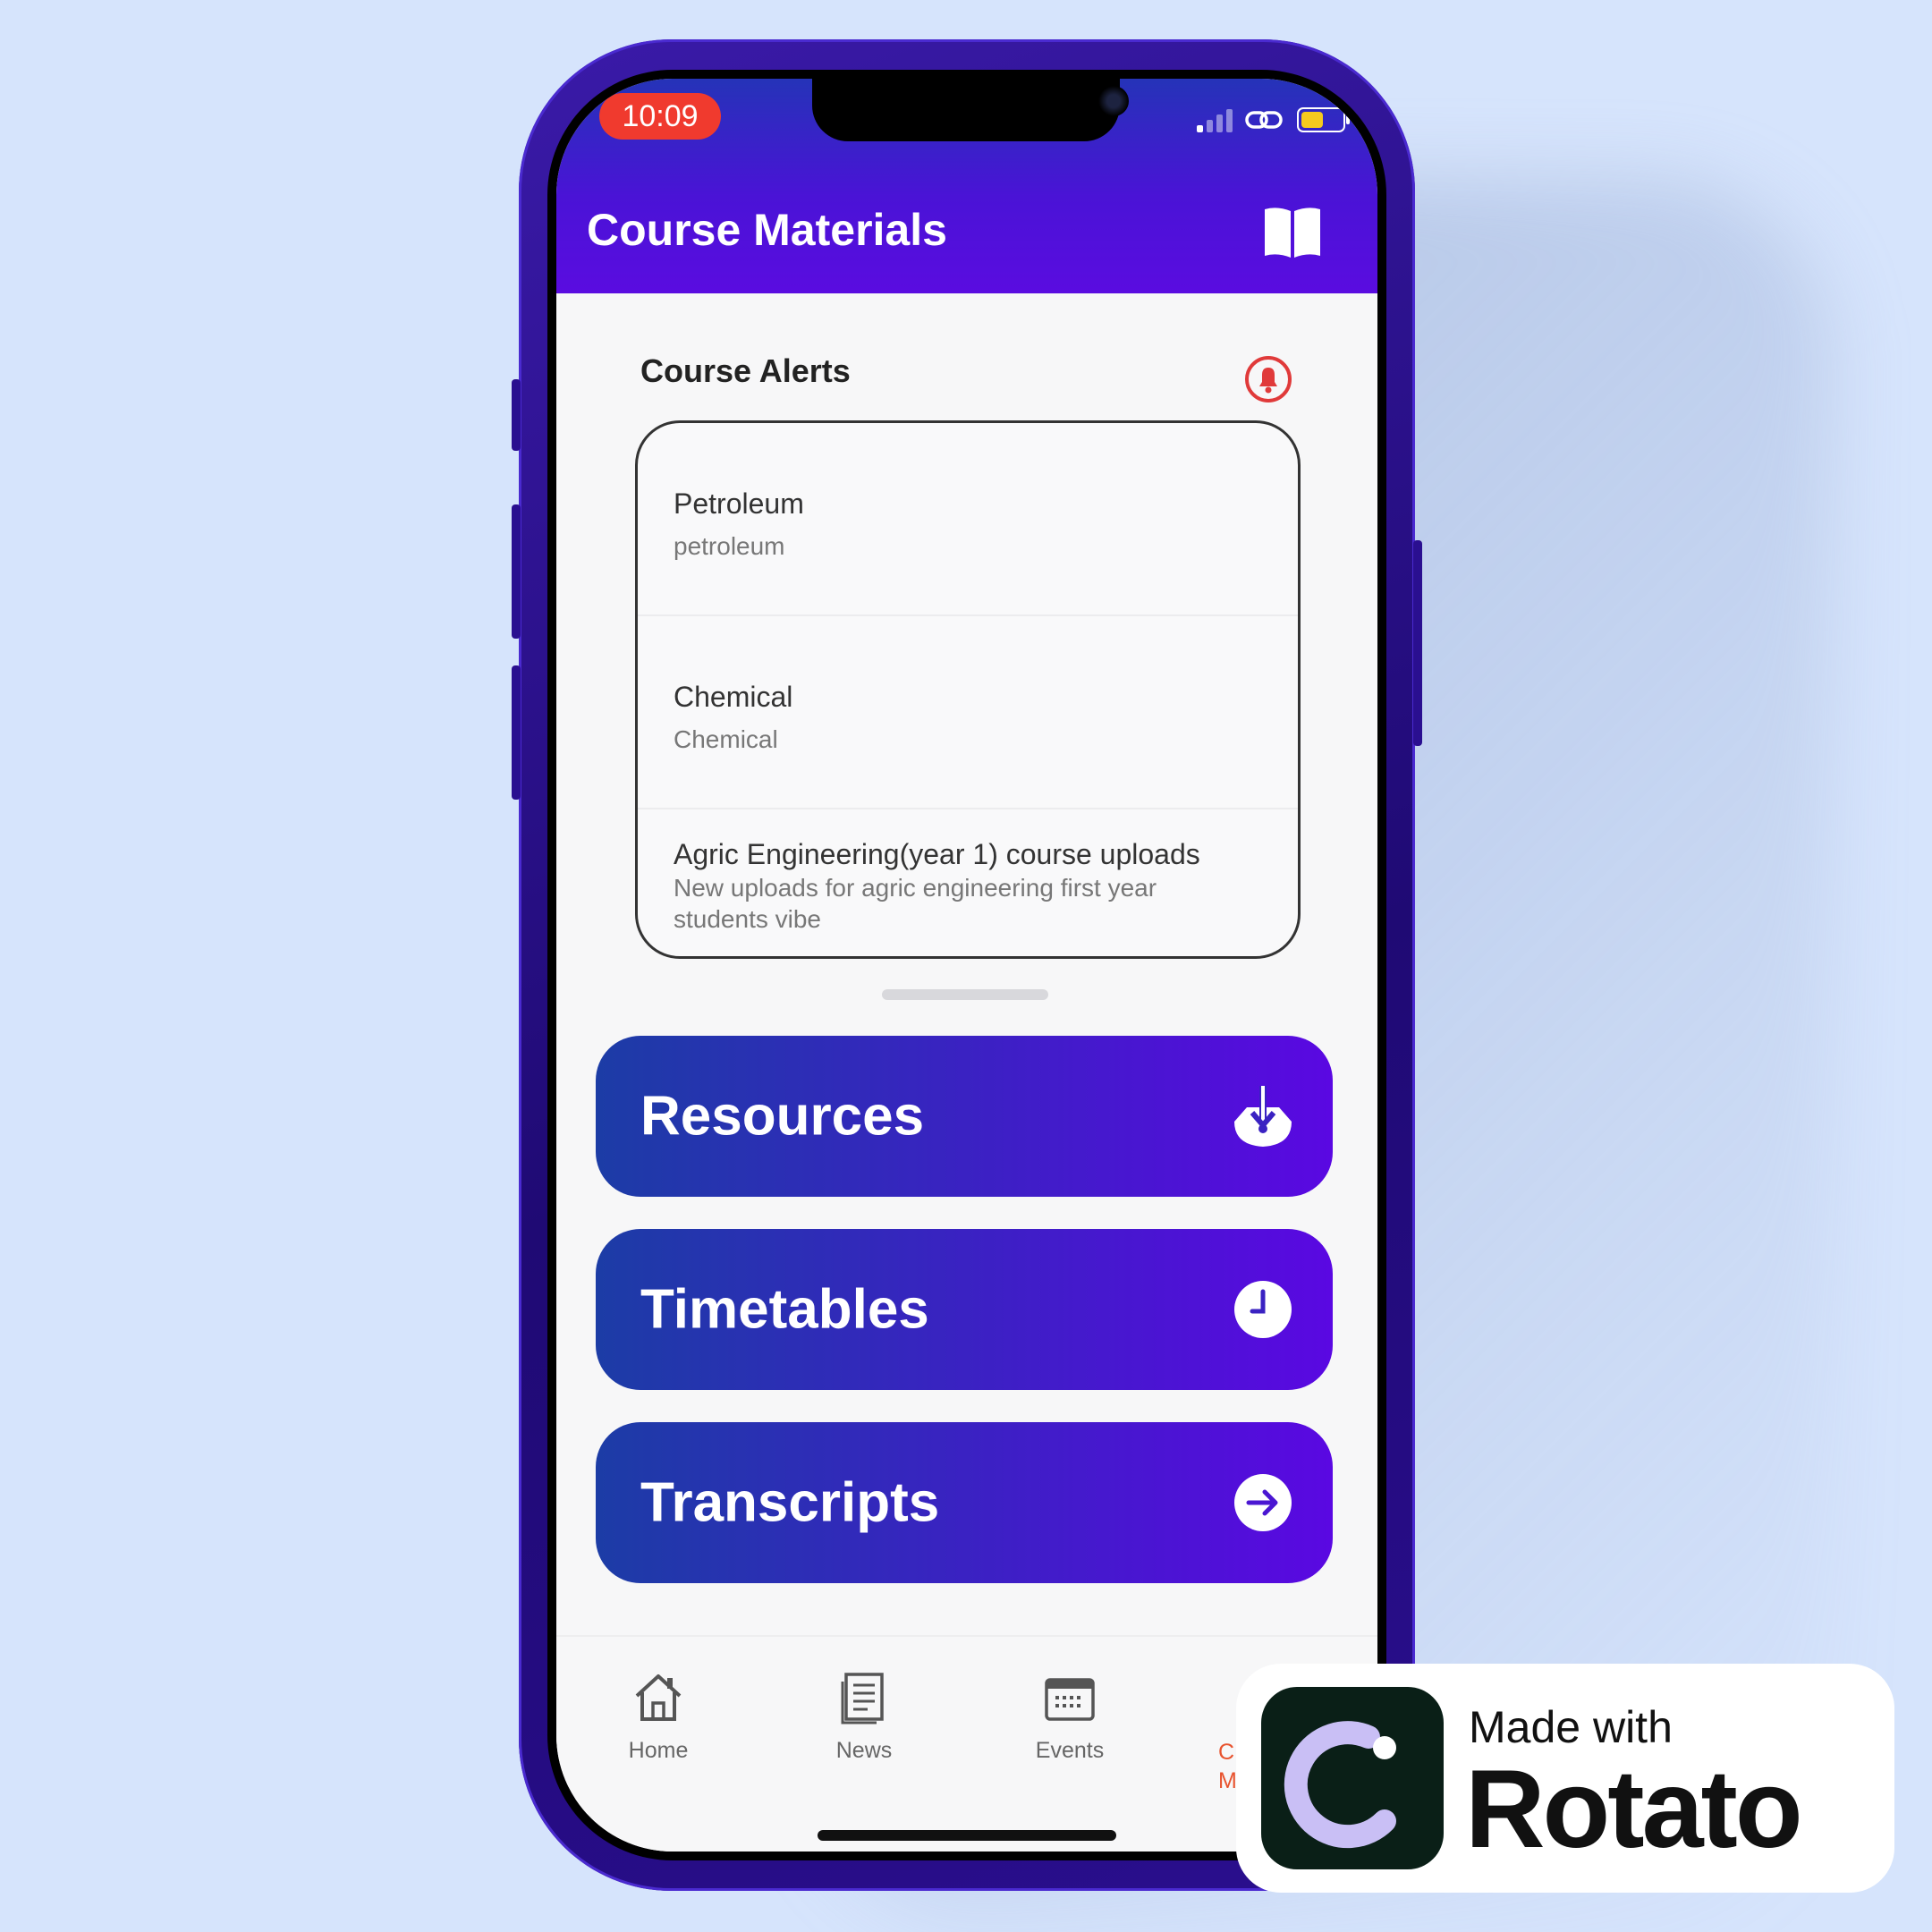 This screenshot has width=1932, height=1932. I want to click on news-icon, so click(862, 1698).